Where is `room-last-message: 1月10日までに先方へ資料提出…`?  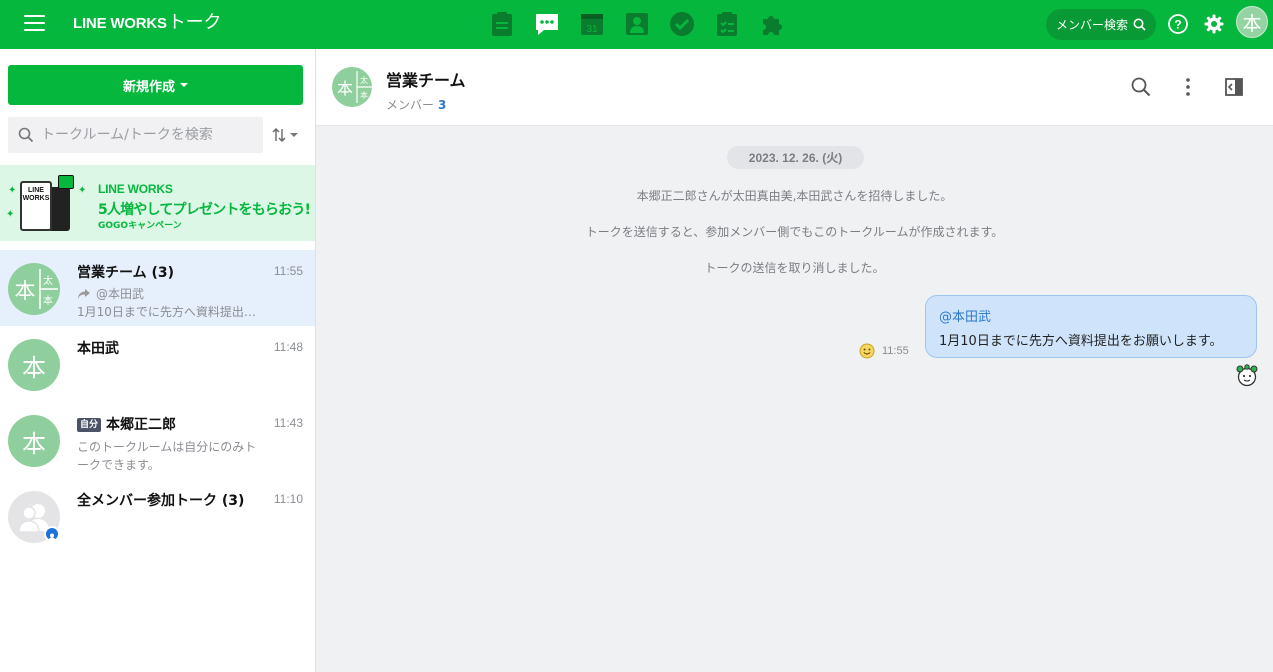
room-last-message: 1月10日までに先方へ資料提出… is located at coordinates (166, 312).